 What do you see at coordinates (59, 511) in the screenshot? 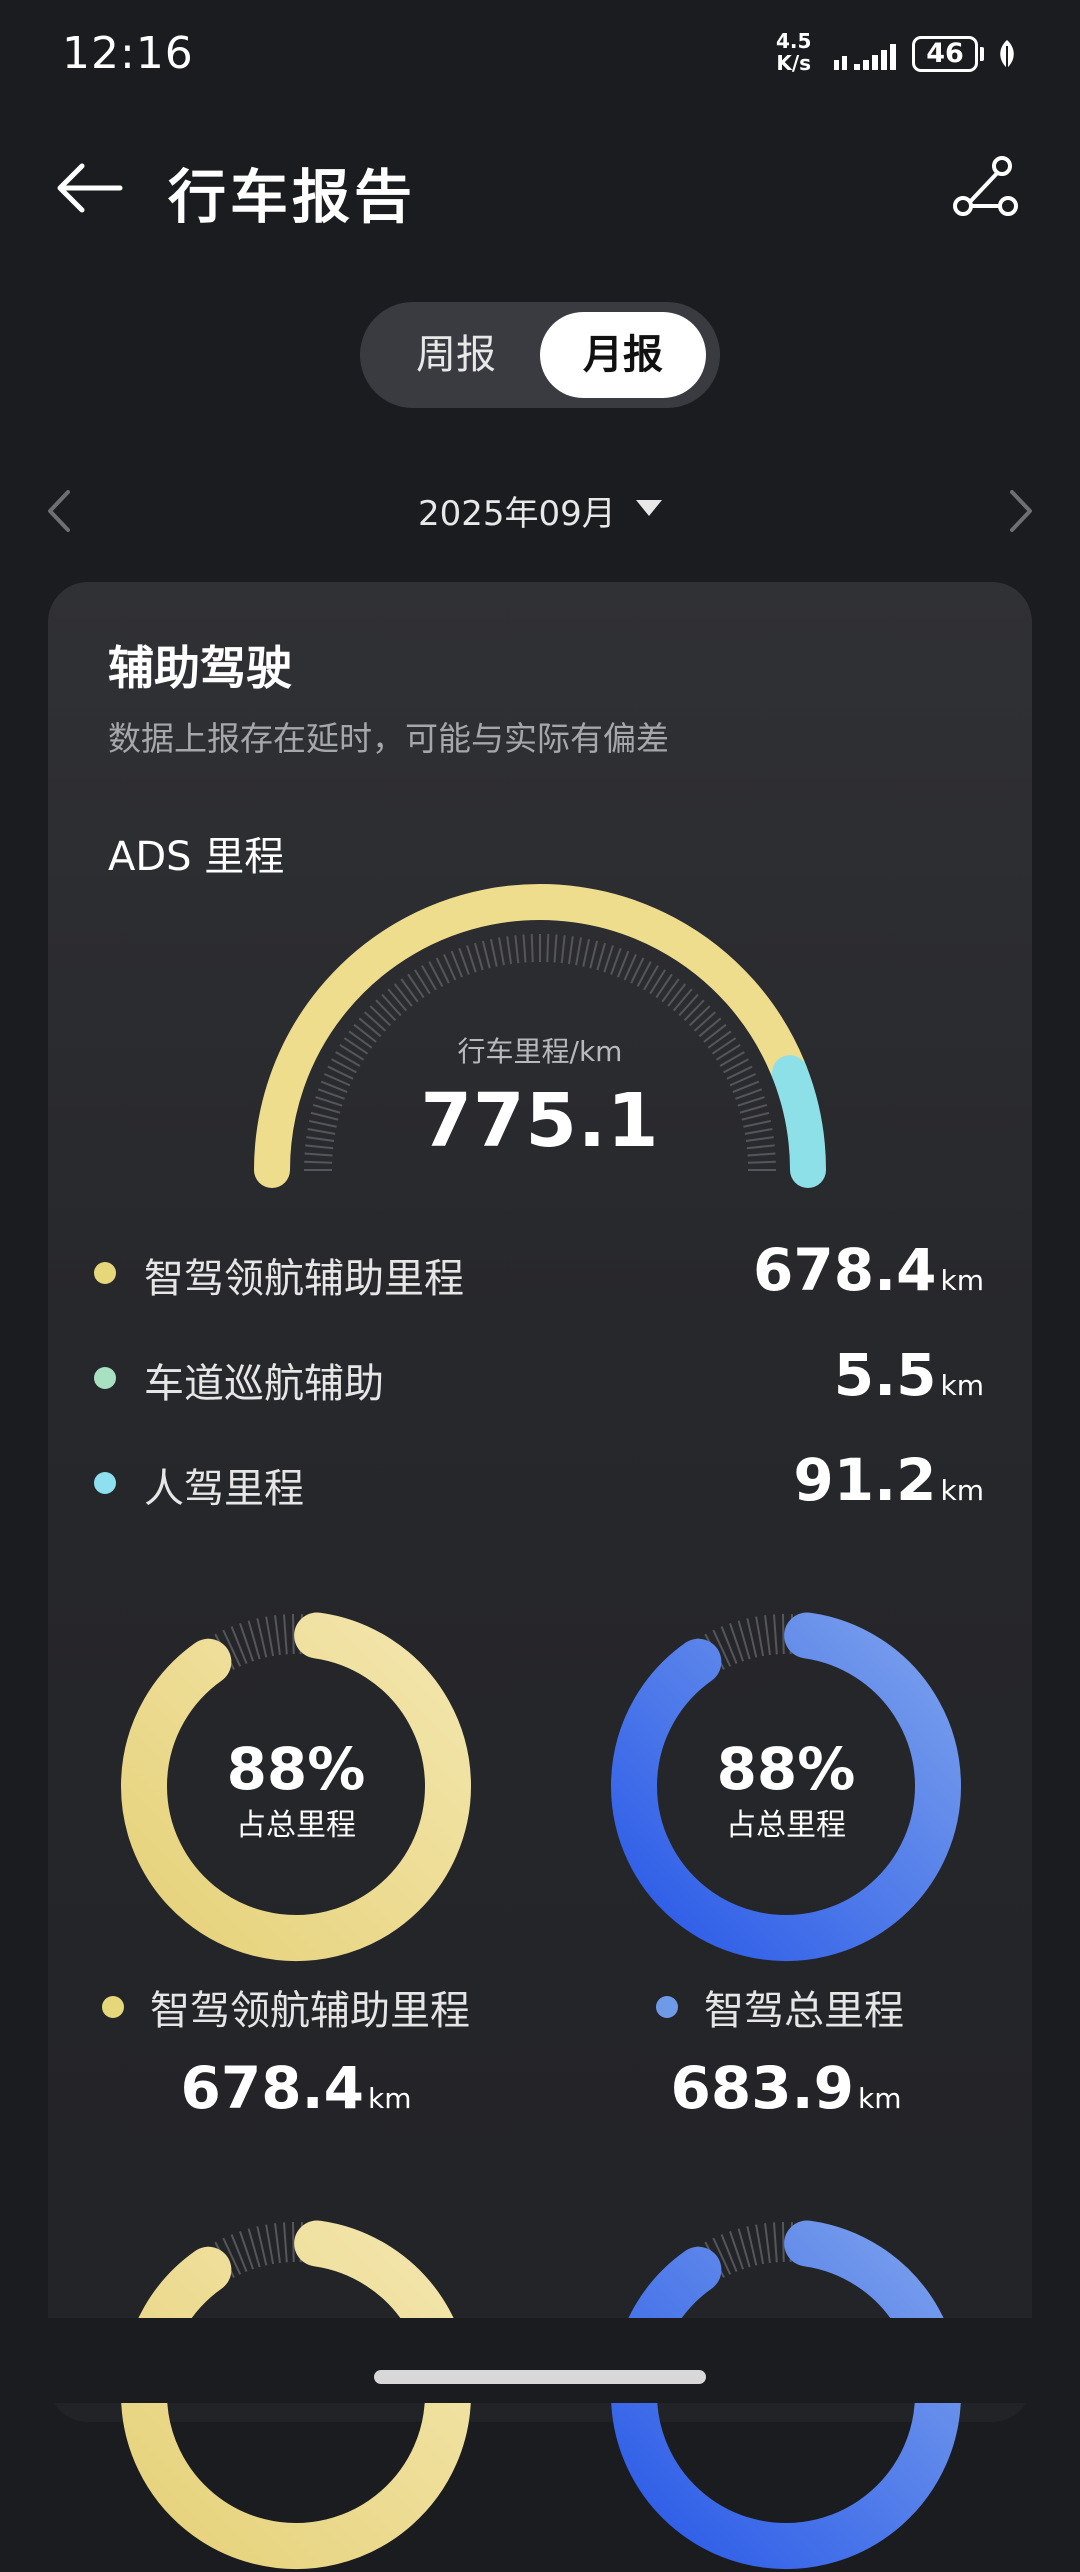
I see `chevron-left-icon` at bounding box center [59, 511].